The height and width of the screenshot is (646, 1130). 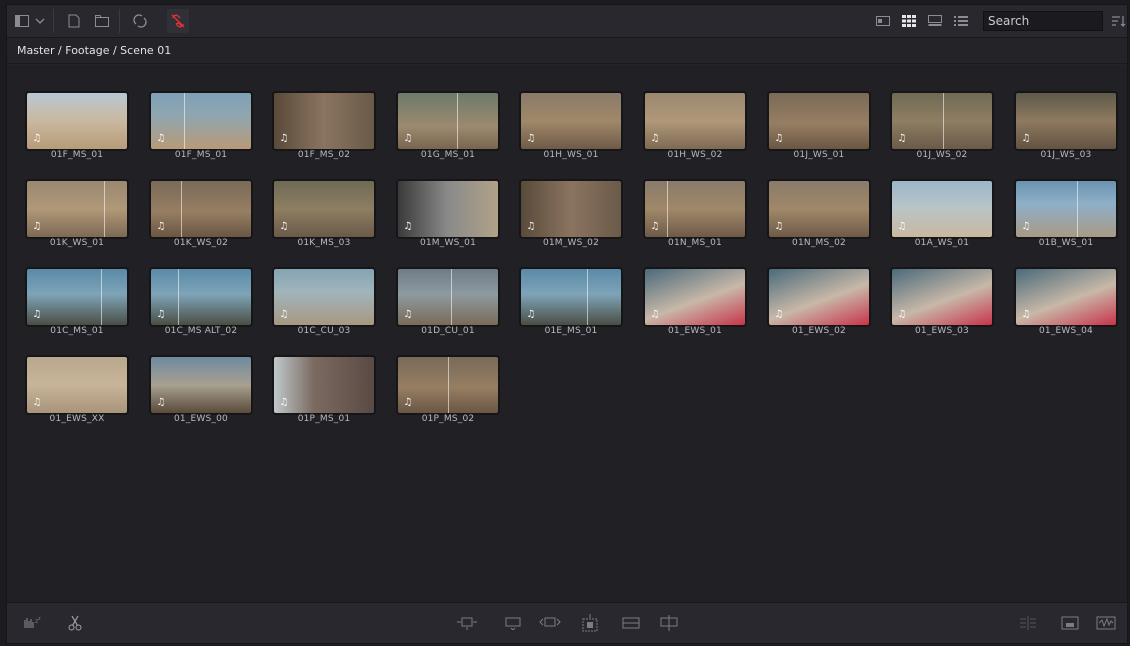 I want to click on split-view-icon, so click(x=1028, y=623).